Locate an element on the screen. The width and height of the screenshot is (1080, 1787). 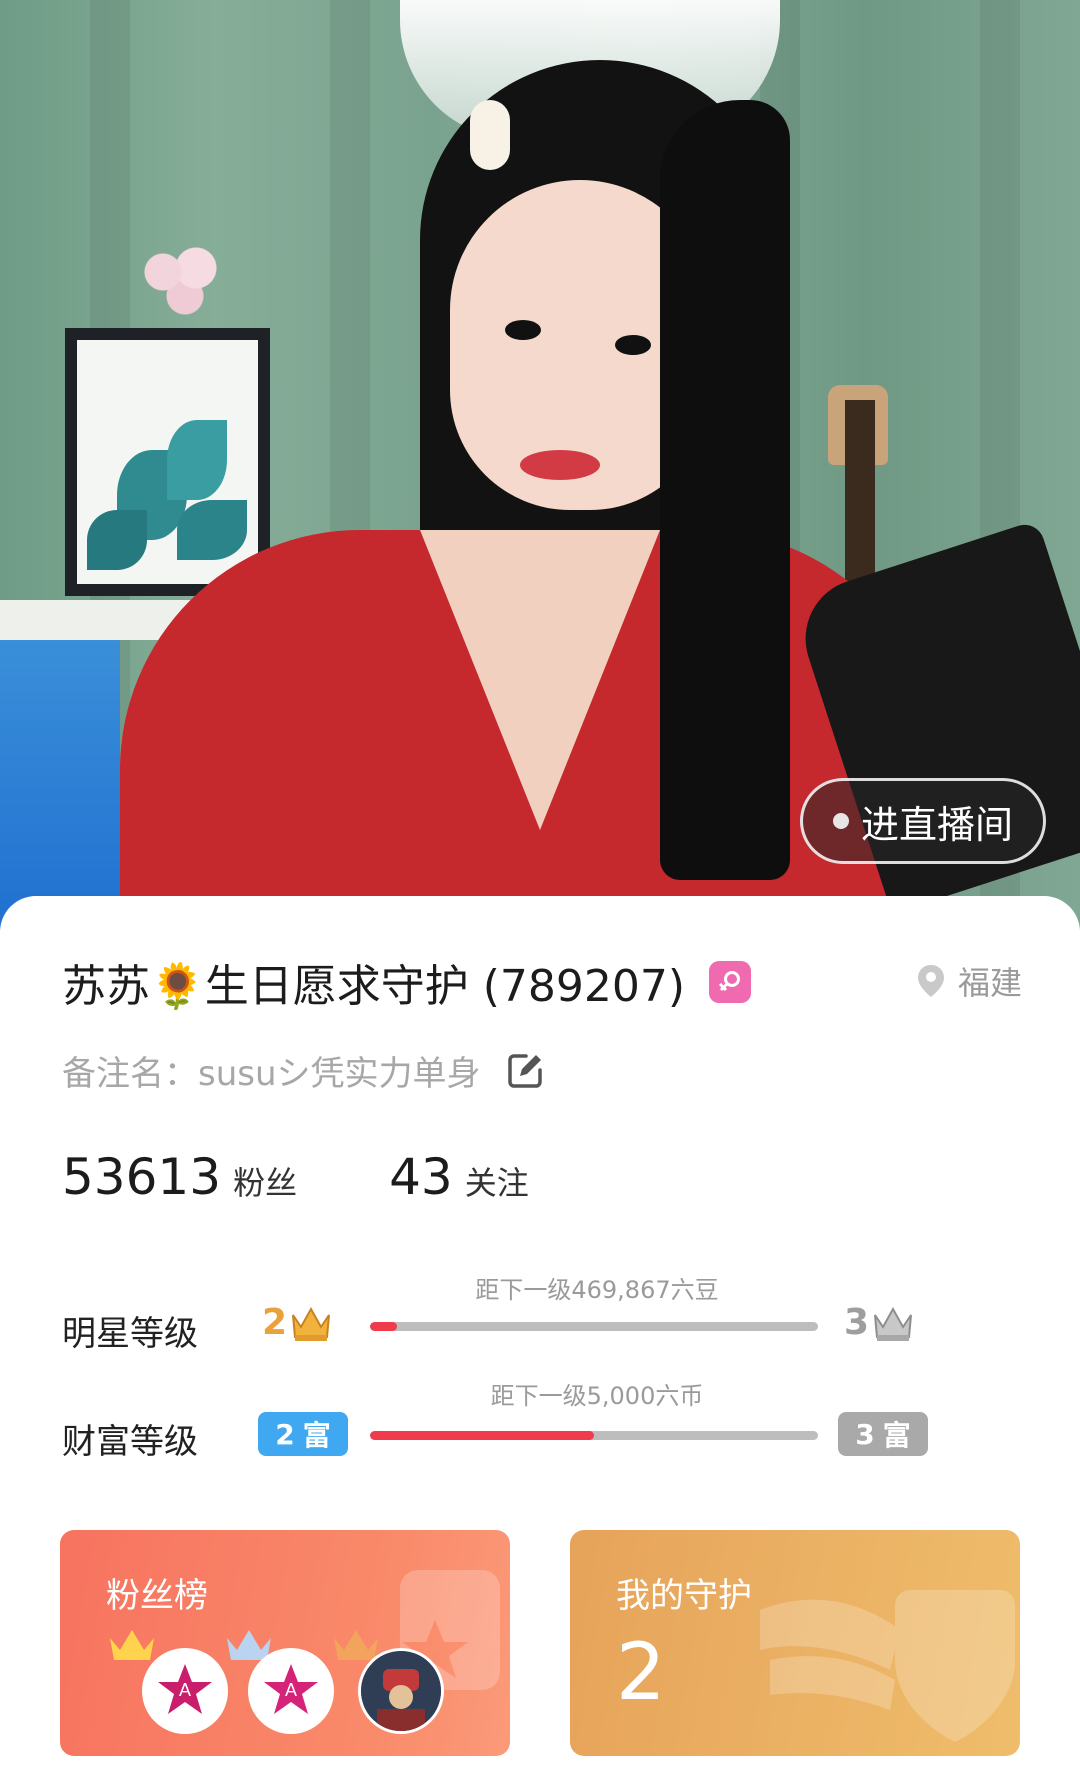
star-level-current-badge: 2 is located at coordinates (297, 1322).